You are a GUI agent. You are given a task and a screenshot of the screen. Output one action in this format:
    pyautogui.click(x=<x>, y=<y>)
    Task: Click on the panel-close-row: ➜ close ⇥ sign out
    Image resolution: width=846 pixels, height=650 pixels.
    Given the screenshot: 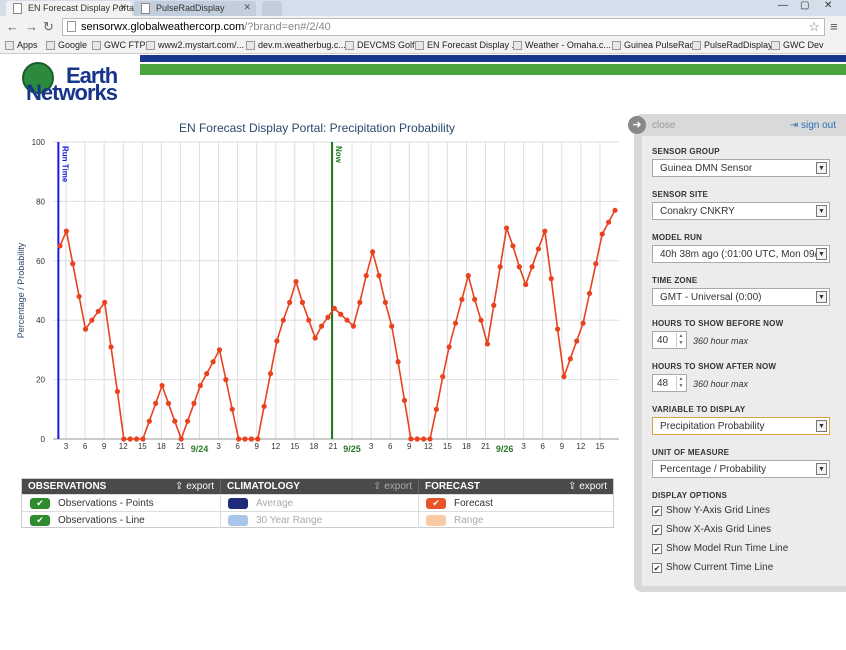 What is the action you would take?
    pyautogui.click(x=737, y=125)
    